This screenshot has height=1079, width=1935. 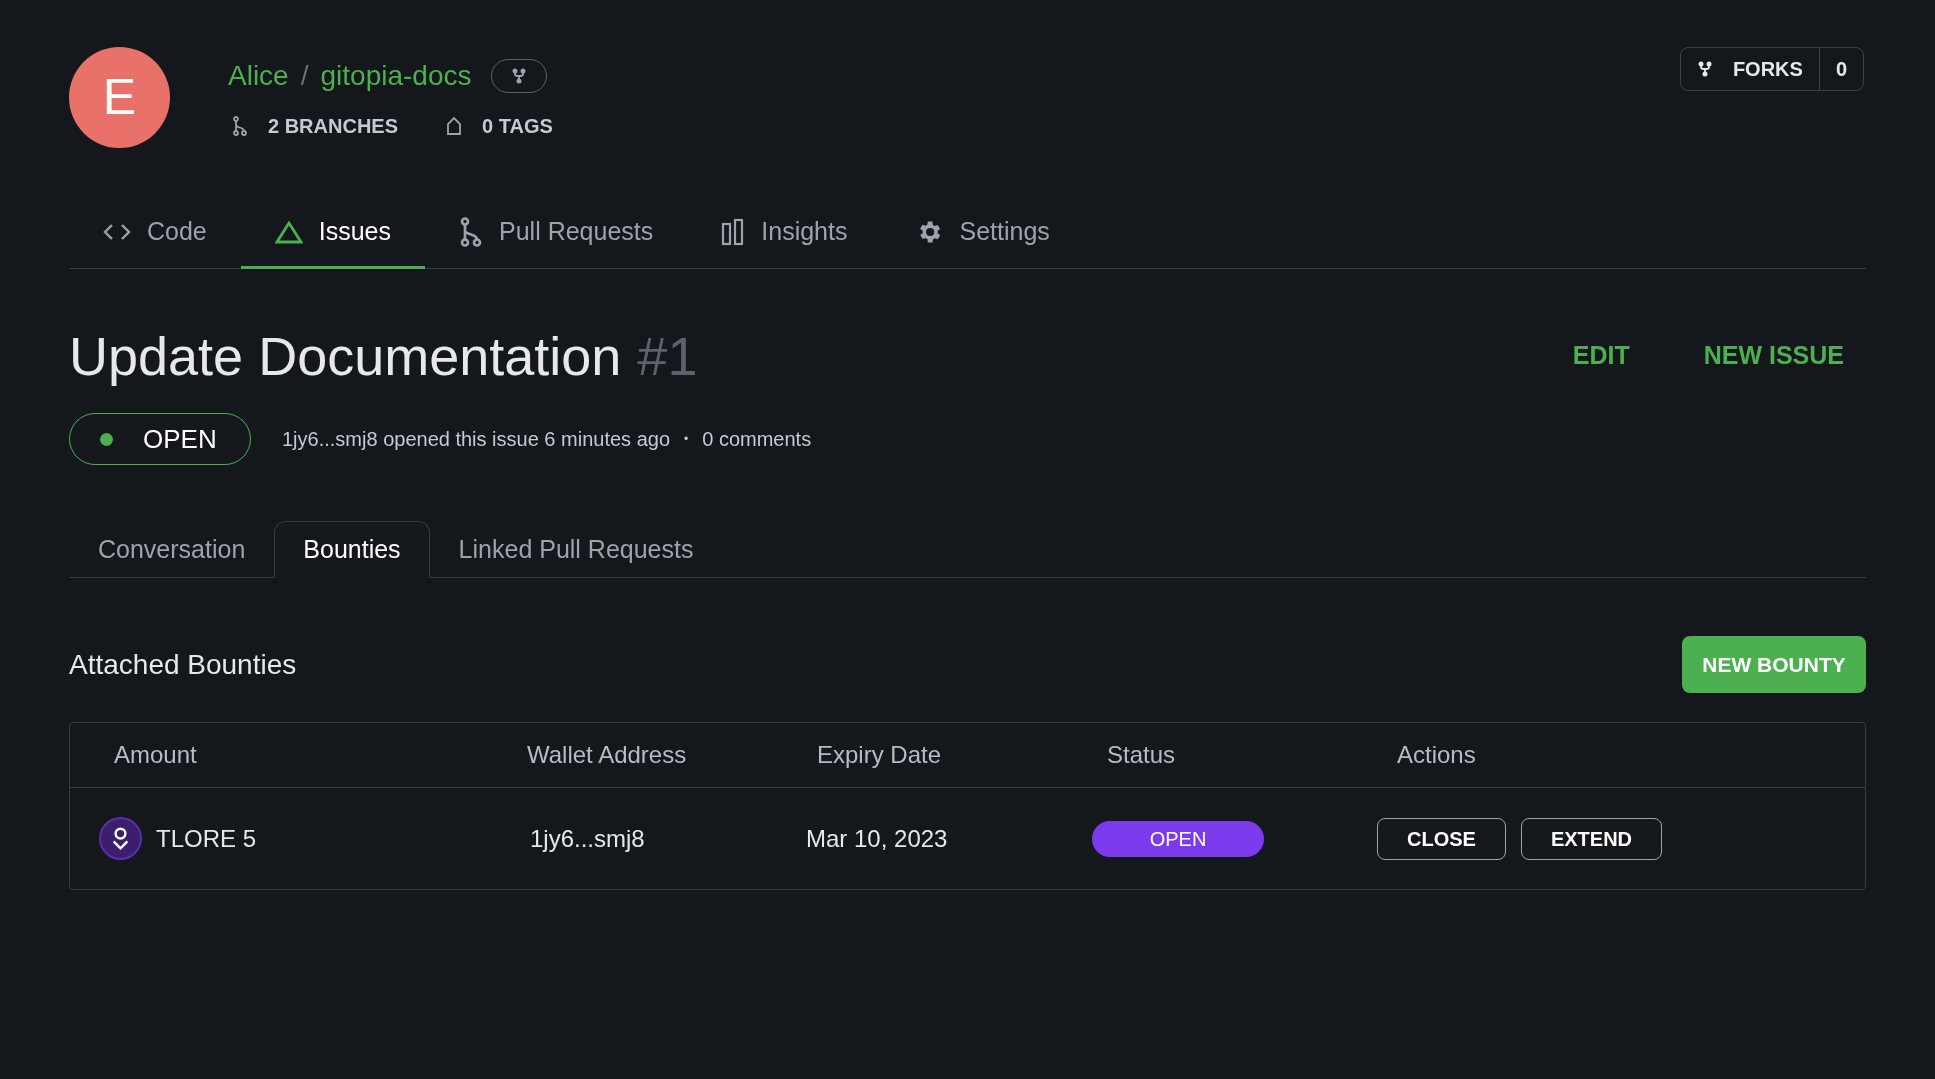 What do you see at coordinates (877, 838) in the screenshot?
I see `expiry-cell-text: Mar 10, 2023` at bounding box center [877, 838].